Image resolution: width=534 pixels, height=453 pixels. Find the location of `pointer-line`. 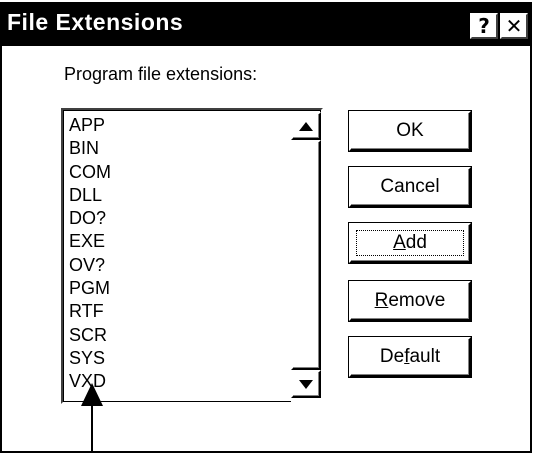

pointer-line is located at coordinates (92, 427).